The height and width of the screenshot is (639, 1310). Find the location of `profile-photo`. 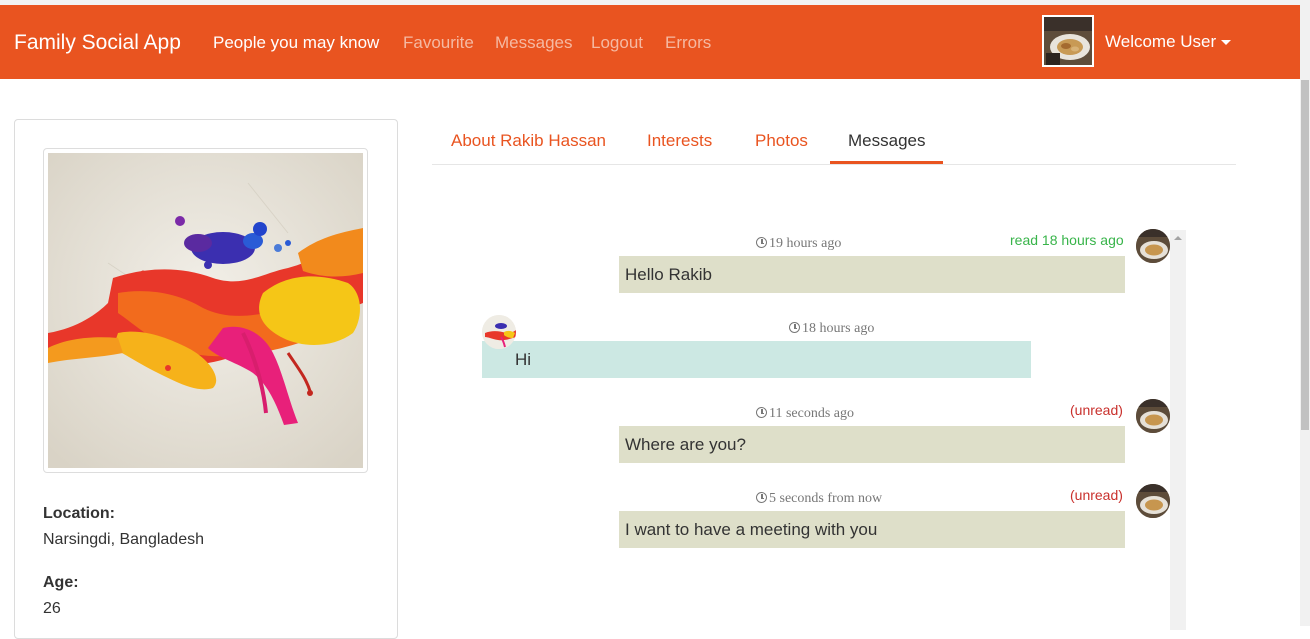

profile-photo is located at coordinates (205, 310).